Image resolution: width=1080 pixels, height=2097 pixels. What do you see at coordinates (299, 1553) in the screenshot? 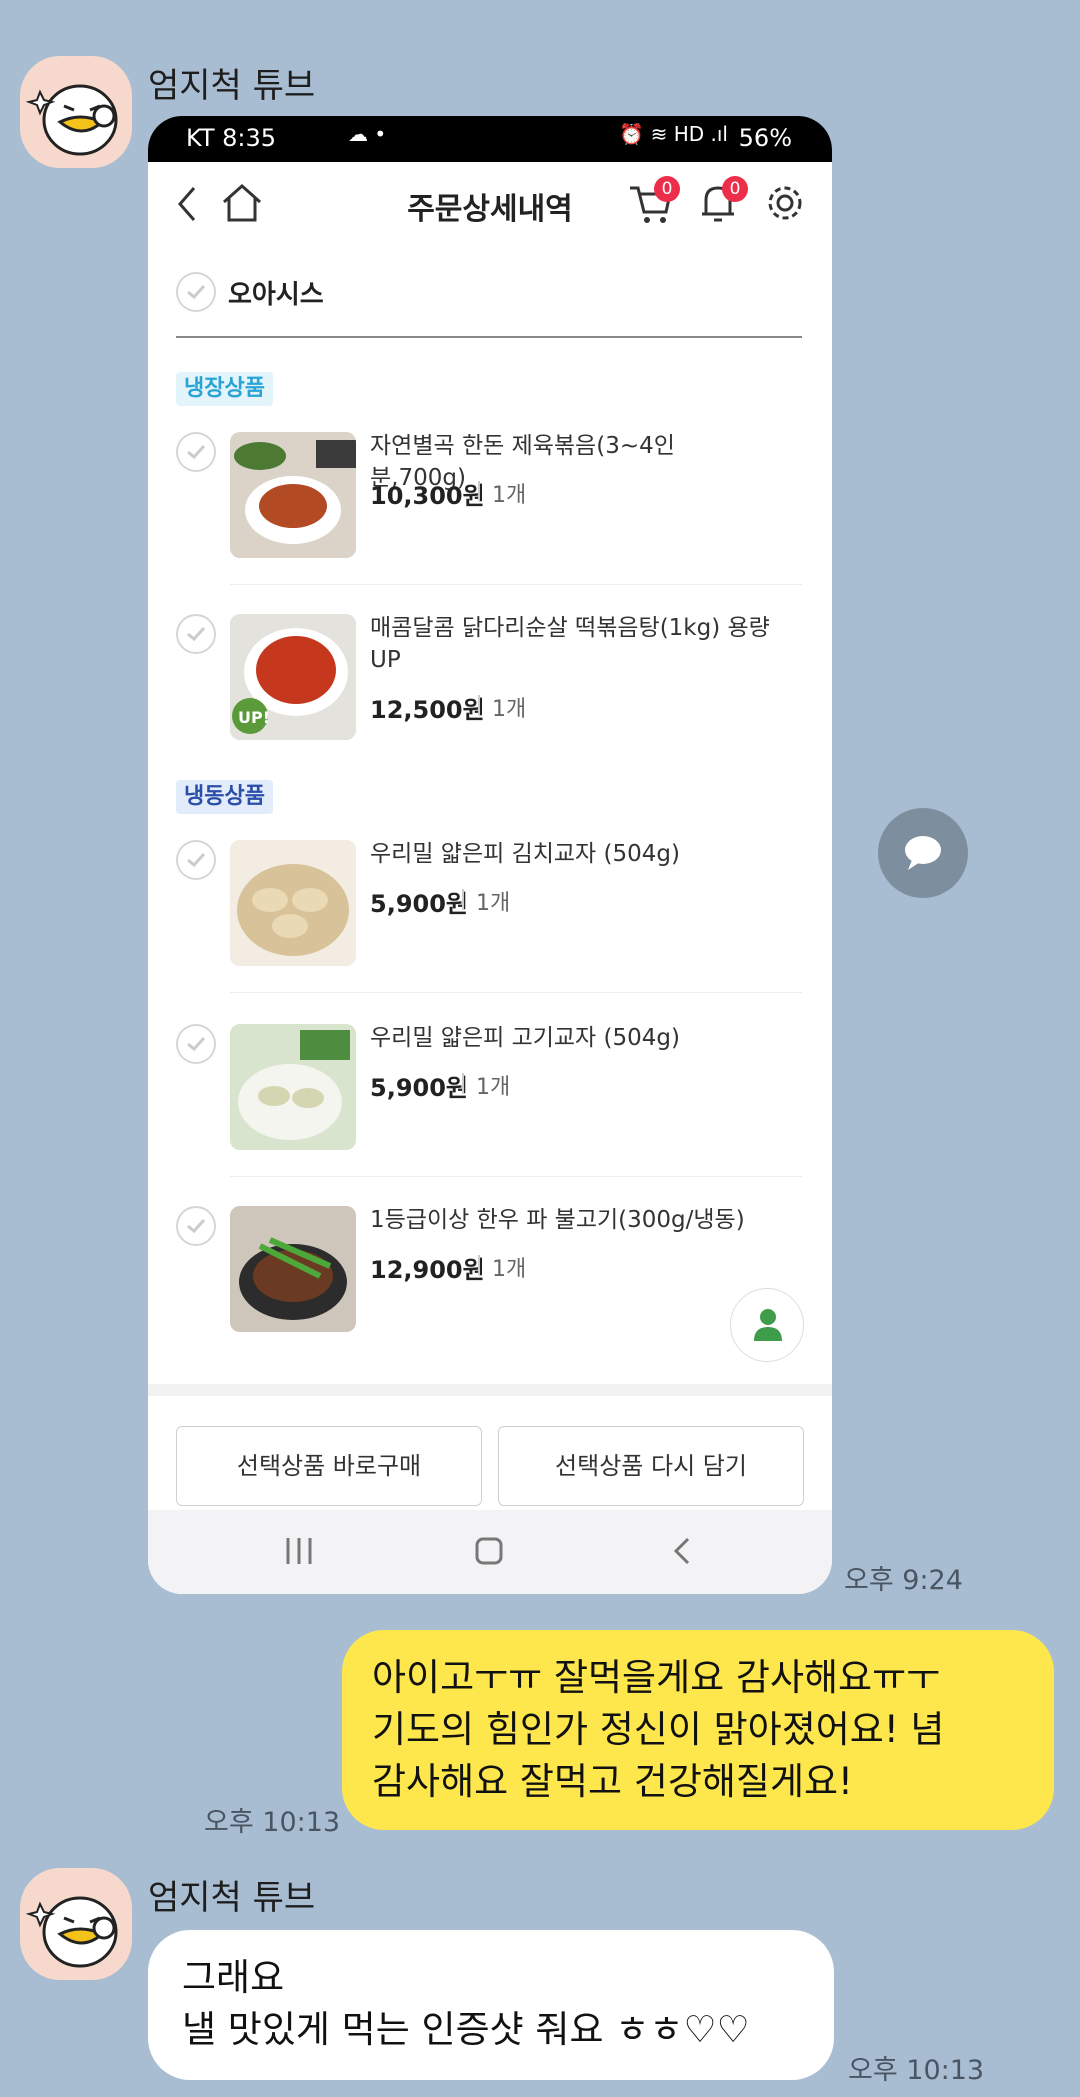
I see `recents-icon` at bounding box center [299, 1553].